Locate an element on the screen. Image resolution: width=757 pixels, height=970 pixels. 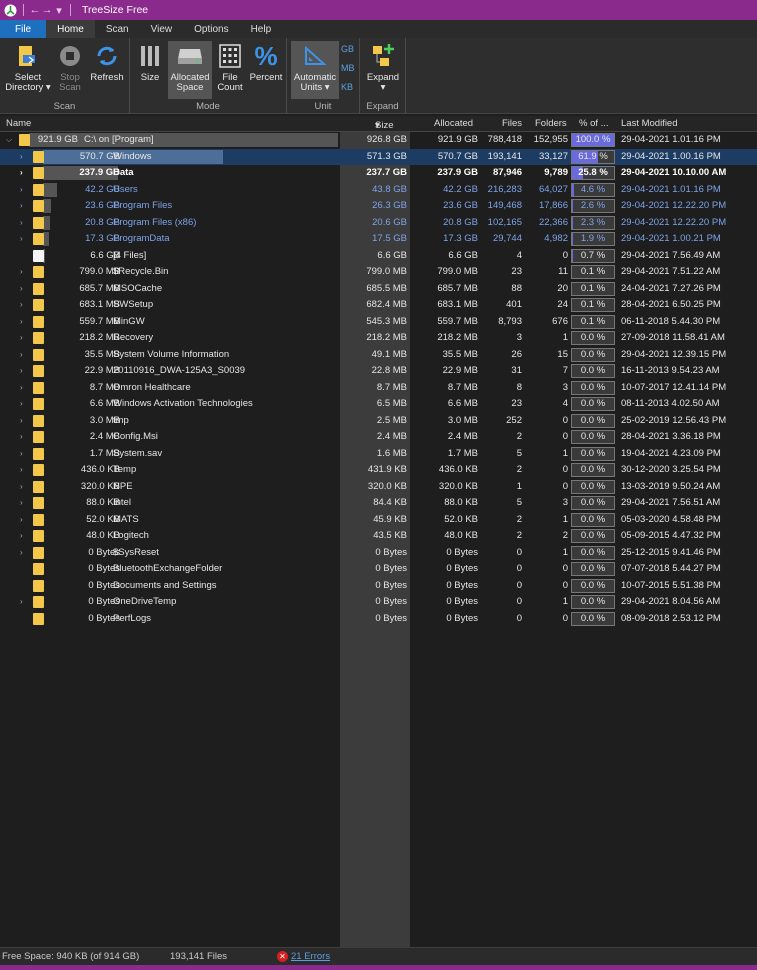
quick-access-menu-icon: ▾ is located at coordinates (59, 10).